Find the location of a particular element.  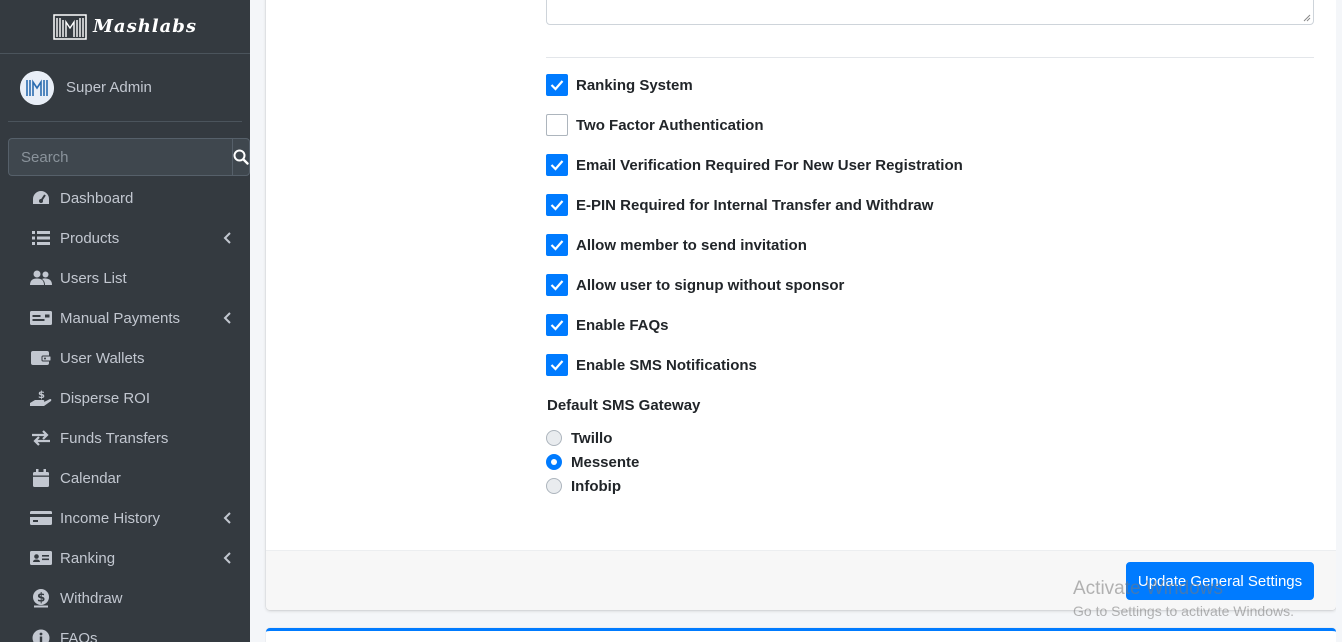

checkbox-ranking-system: Ranking System is located at coordinates (619, 85).